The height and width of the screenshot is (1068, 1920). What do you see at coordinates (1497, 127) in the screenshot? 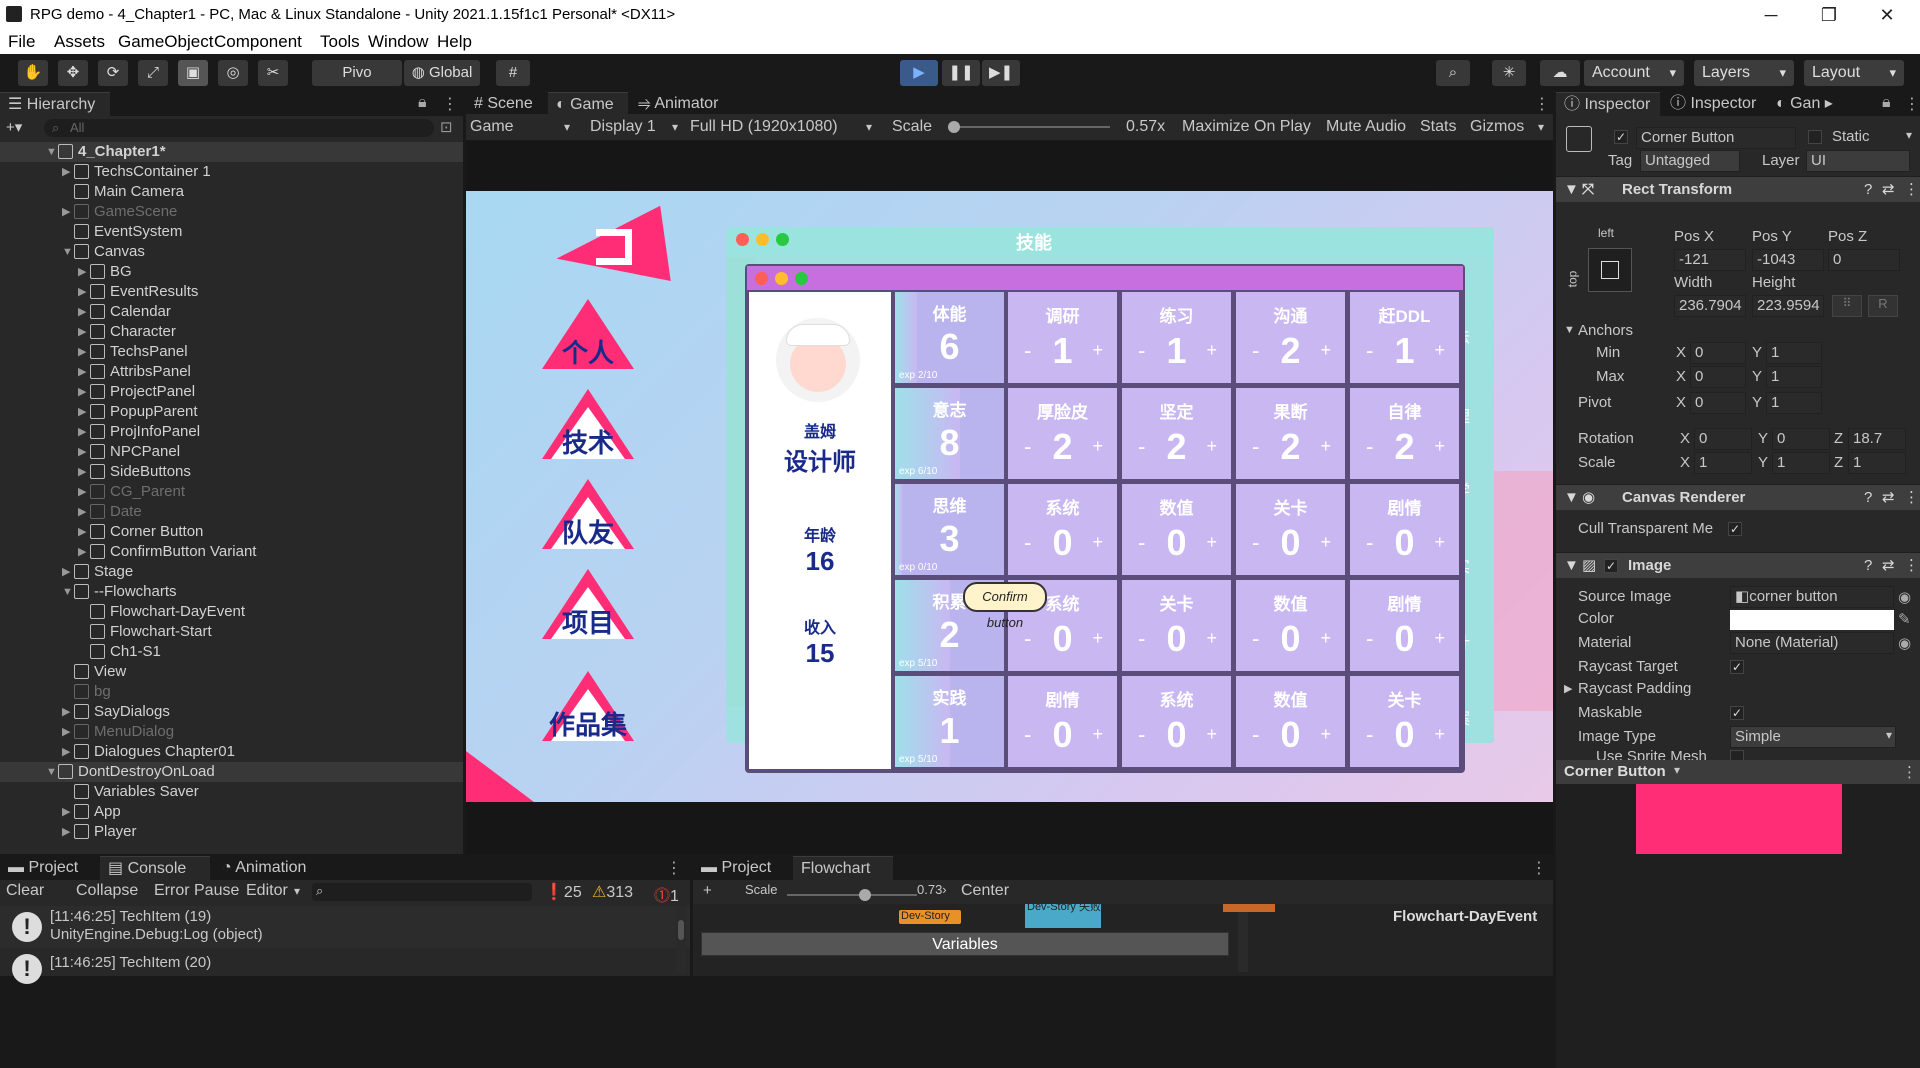
I see `gizmos-toggle: Gizmos` at bounding box center [1497, 127].